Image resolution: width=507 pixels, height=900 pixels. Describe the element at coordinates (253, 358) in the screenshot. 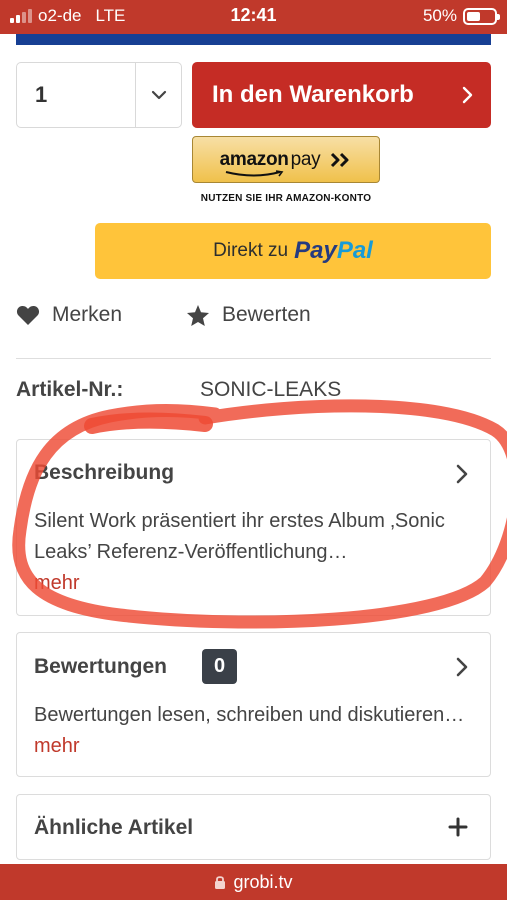

I see `divider` at that location.